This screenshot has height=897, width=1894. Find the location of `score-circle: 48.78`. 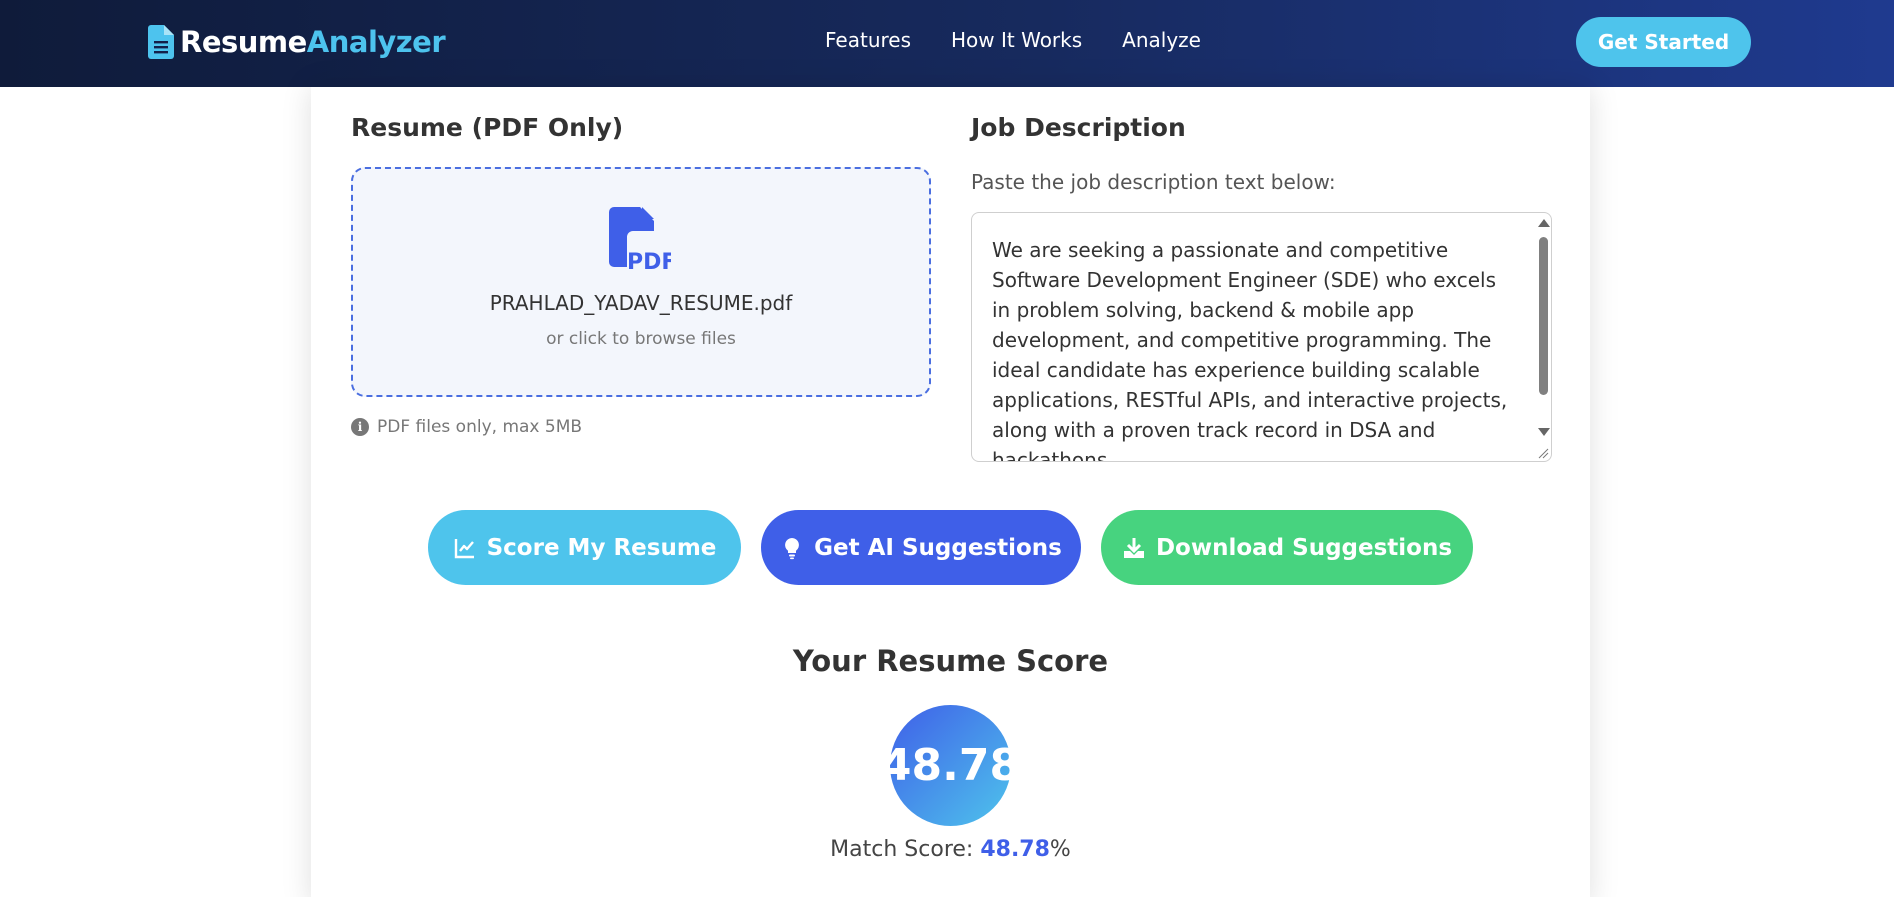

score-circle: 48.78 is located at coordinates (950, 765).